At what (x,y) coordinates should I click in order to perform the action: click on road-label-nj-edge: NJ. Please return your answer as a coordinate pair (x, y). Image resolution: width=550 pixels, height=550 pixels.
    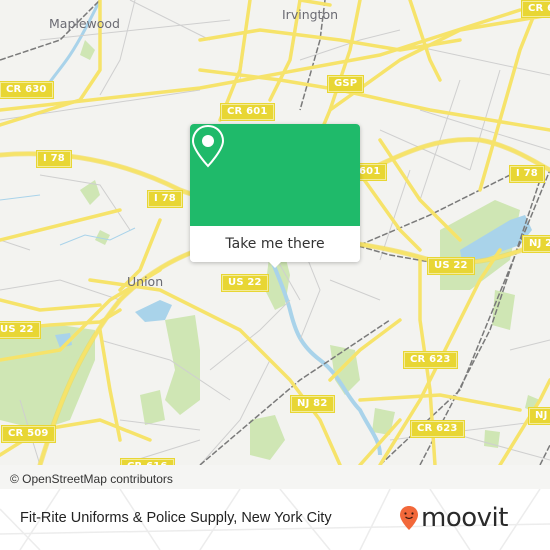
    Looking at the image, I should click on (539, 416).